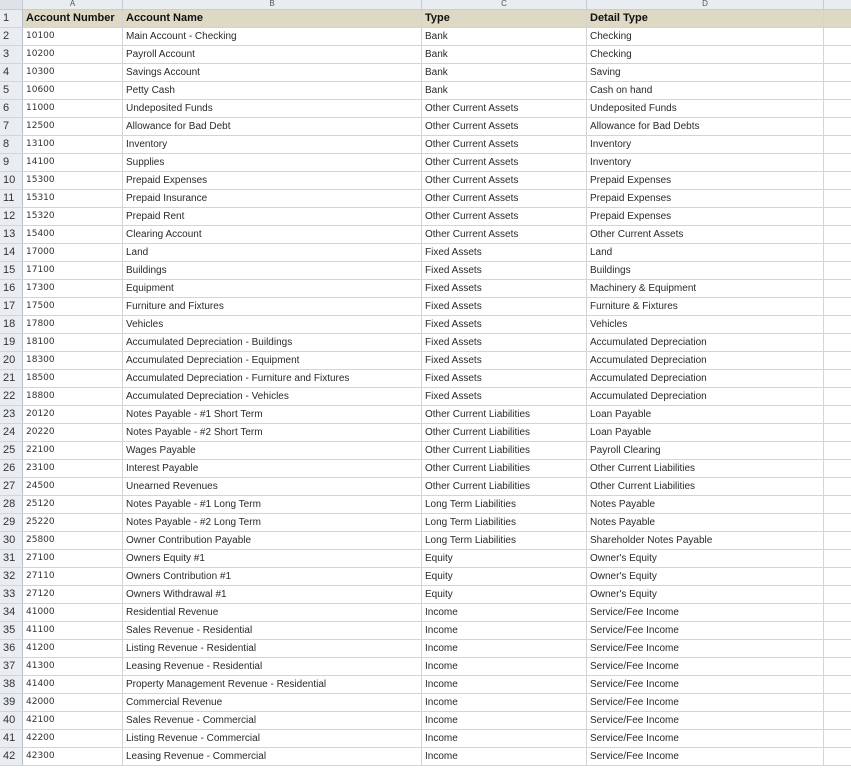  Describe the element at coordinates (73, 558) in the screenshot. I see `cell-account-number: 27100` at that location.